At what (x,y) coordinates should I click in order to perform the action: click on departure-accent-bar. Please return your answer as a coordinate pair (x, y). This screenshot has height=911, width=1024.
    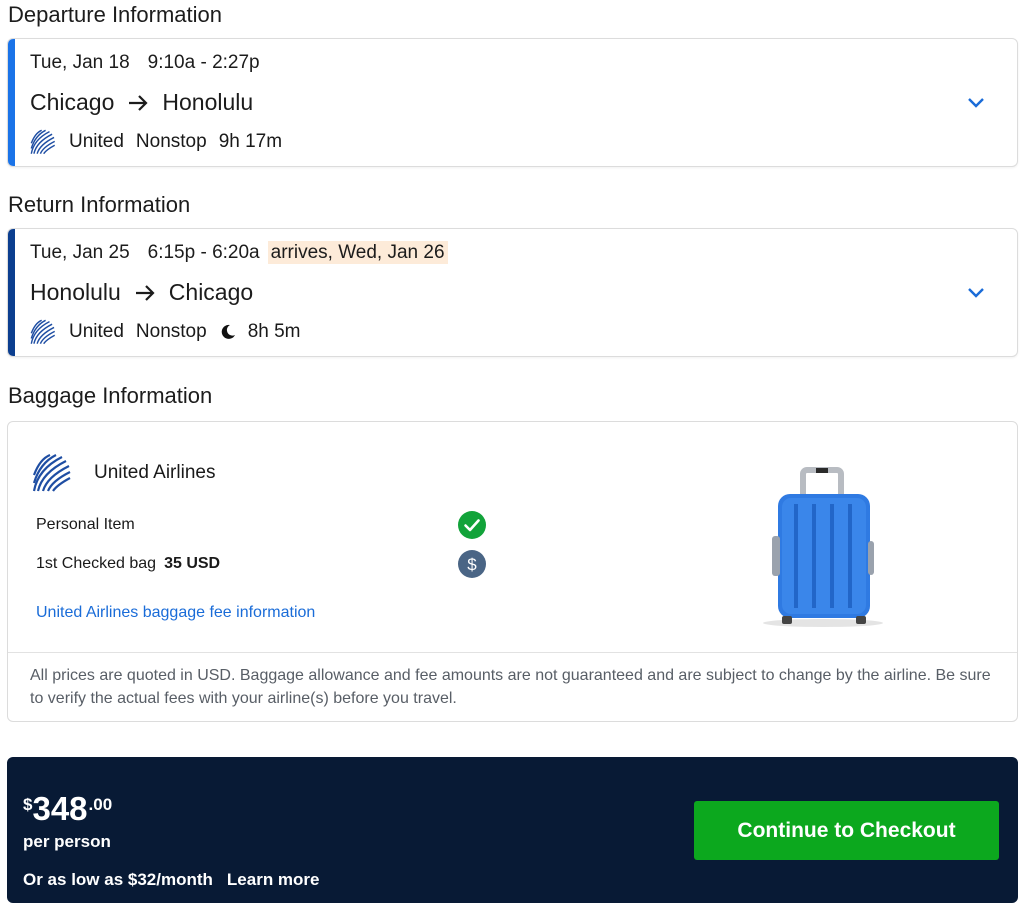
    Looking at the image, I should click on (11, 102).